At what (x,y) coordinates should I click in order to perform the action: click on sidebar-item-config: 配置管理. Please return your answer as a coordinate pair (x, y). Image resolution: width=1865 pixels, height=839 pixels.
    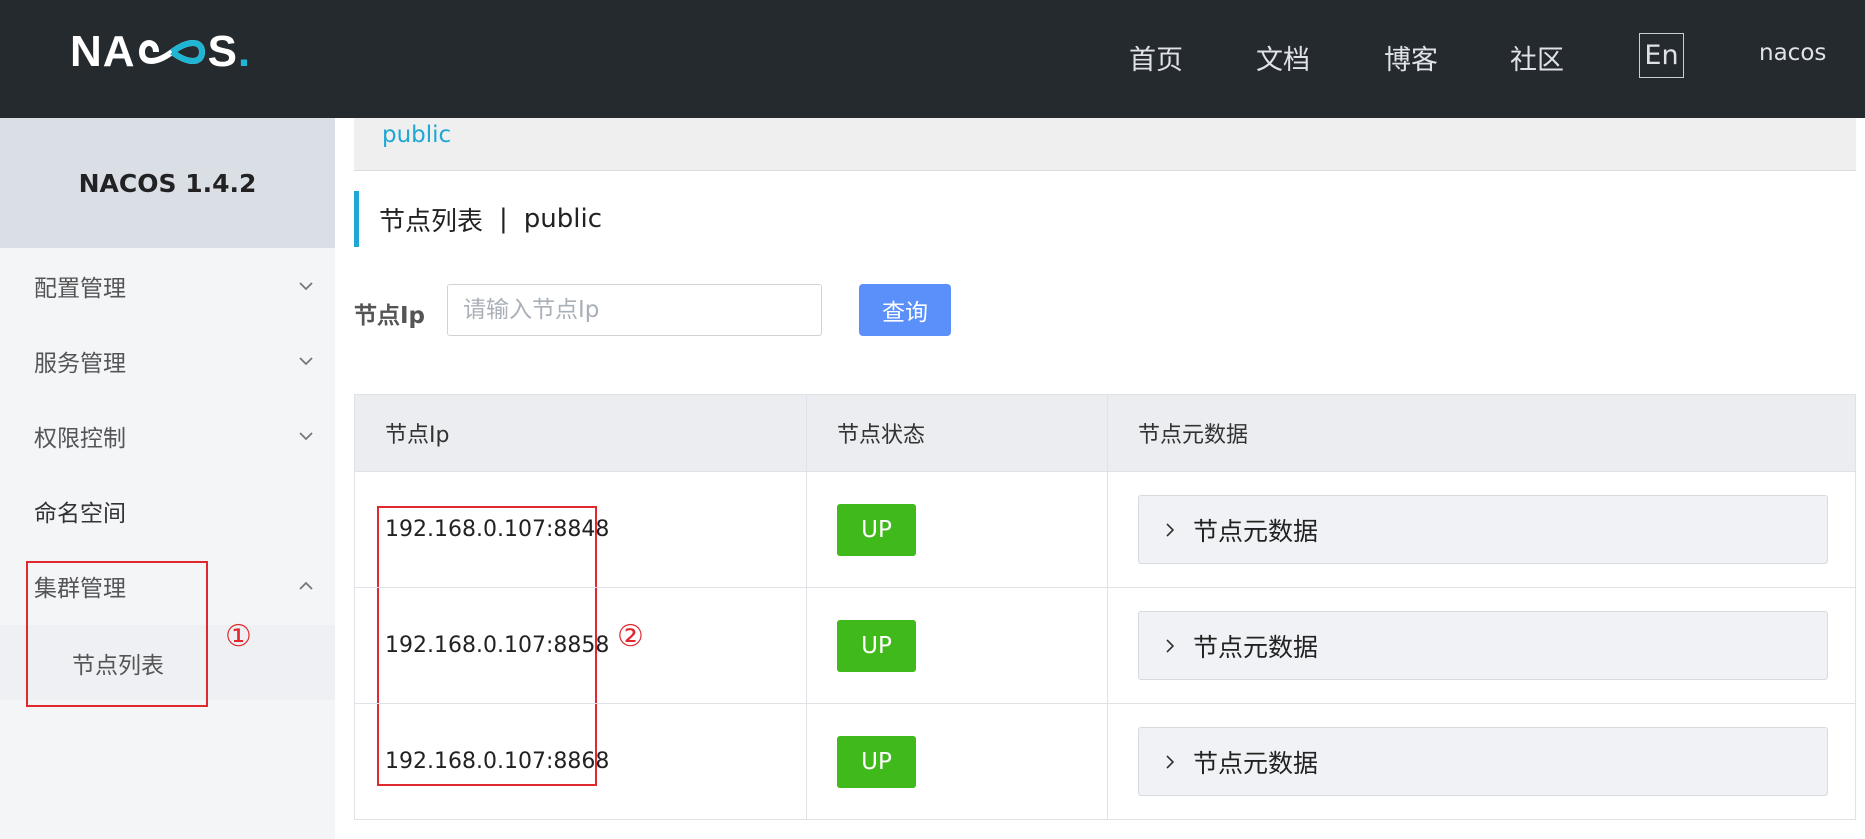
    Looking at the image, I should click on (167, 285).